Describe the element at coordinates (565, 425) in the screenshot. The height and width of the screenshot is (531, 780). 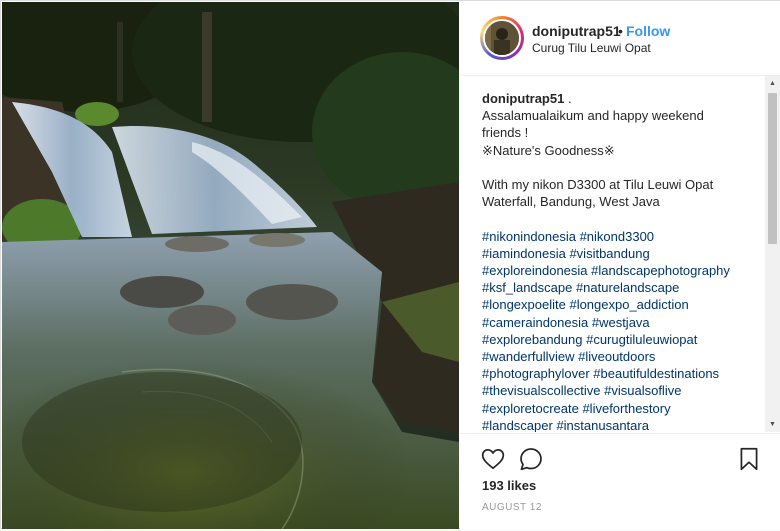
I see `hashtag-line: #landscaper #instanusantara` at that location.